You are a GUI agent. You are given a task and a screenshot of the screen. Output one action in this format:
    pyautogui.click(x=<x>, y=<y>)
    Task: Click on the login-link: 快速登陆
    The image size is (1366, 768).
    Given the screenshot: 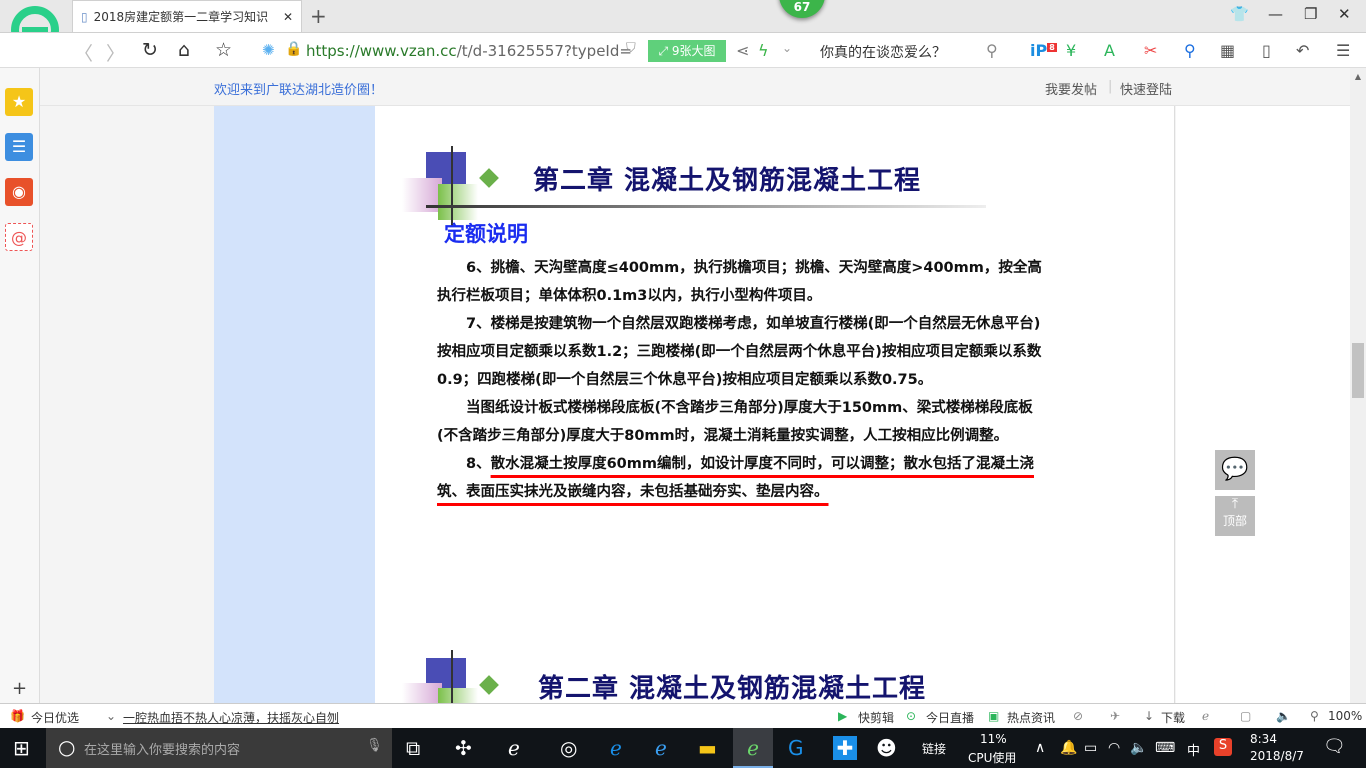 What is the action you would take?
    pyautogui.click(x=1146, y=88)
    